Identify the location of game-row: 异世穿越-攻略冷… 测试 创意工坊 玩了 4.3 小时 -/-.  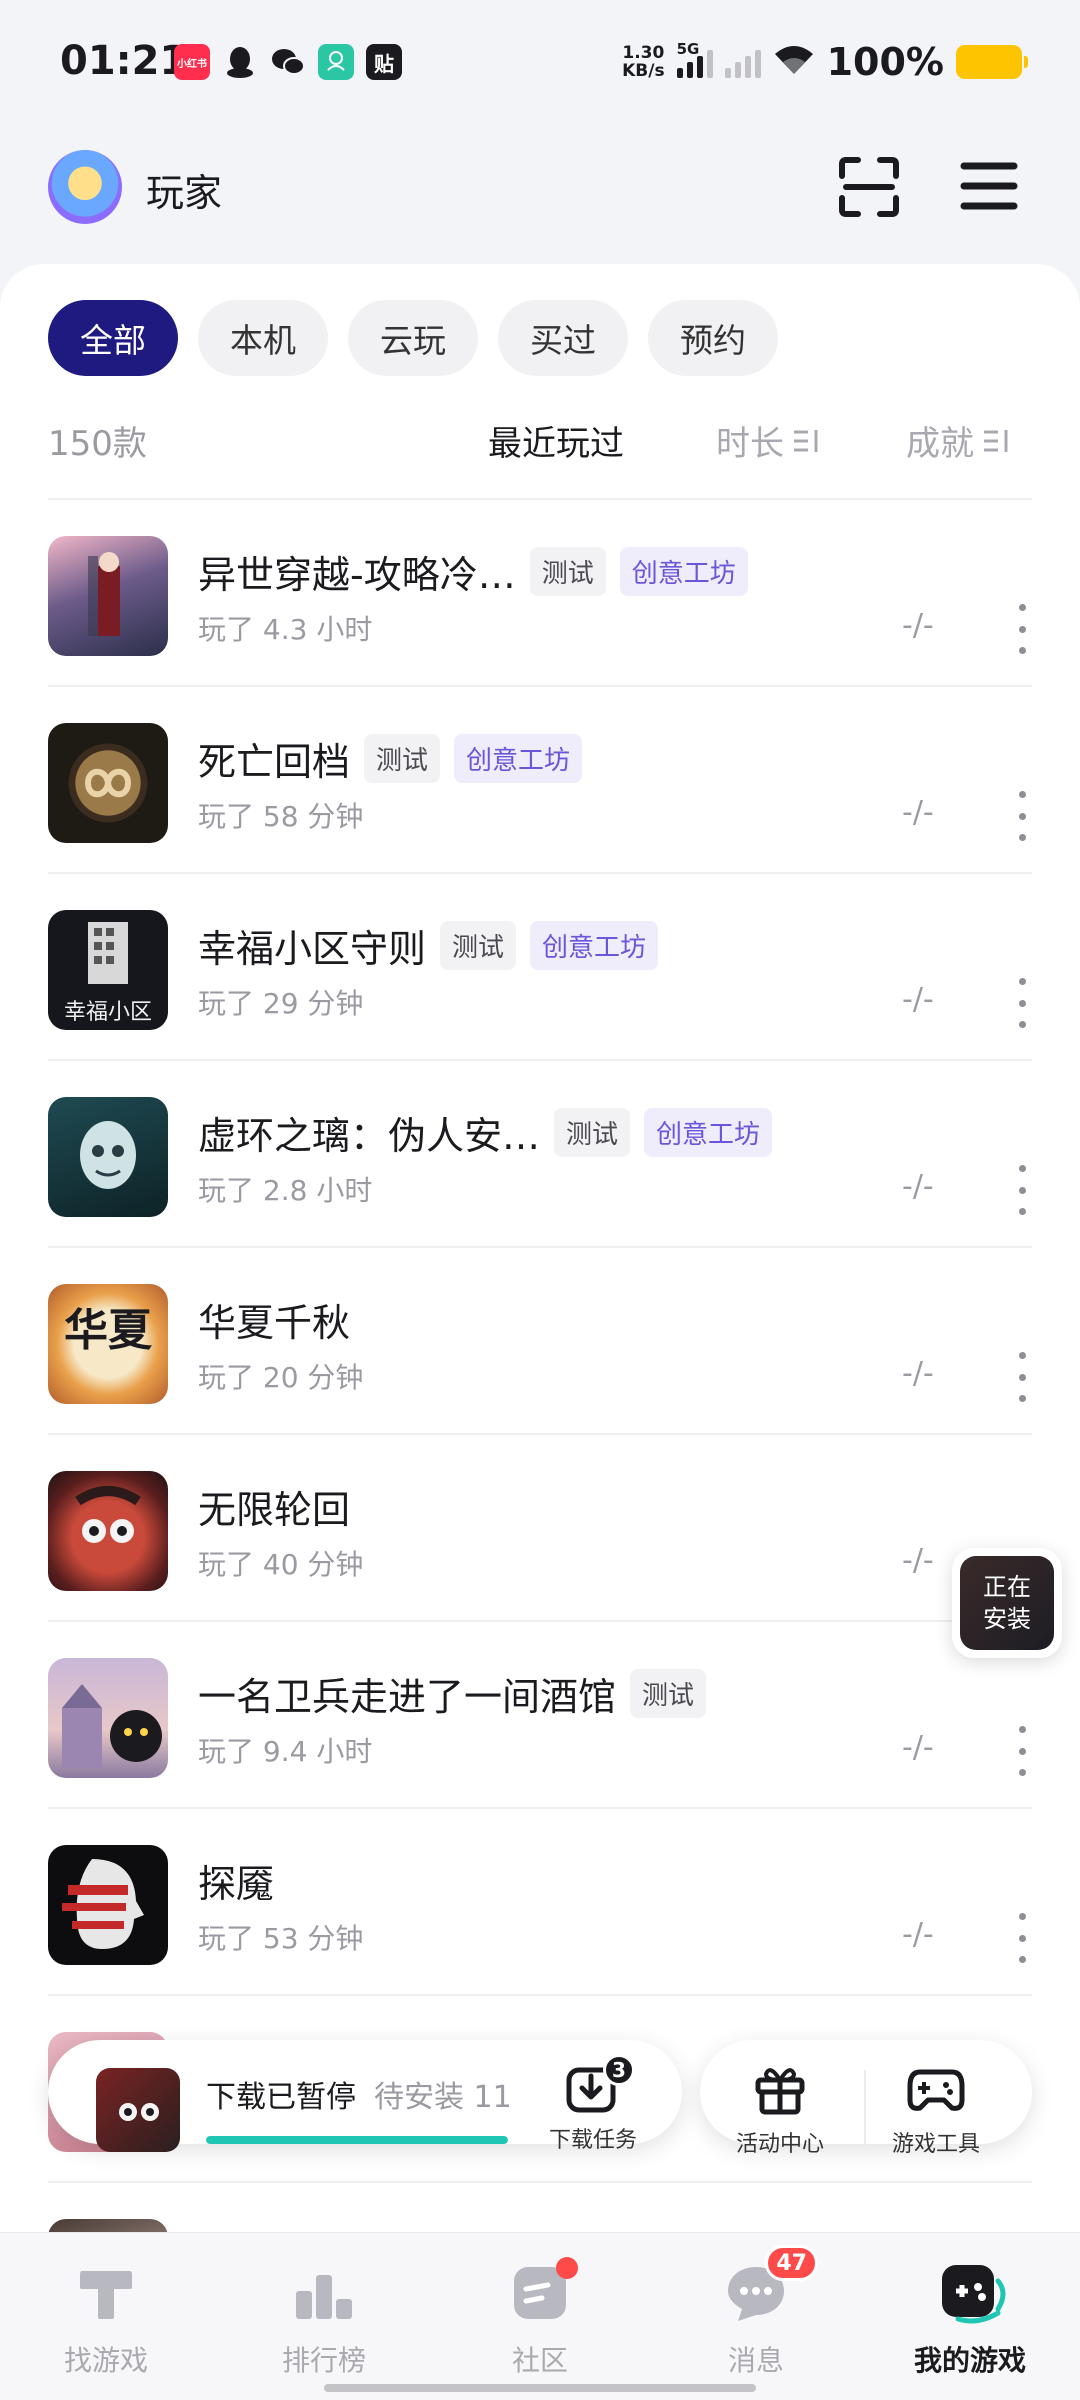
(540, 593).